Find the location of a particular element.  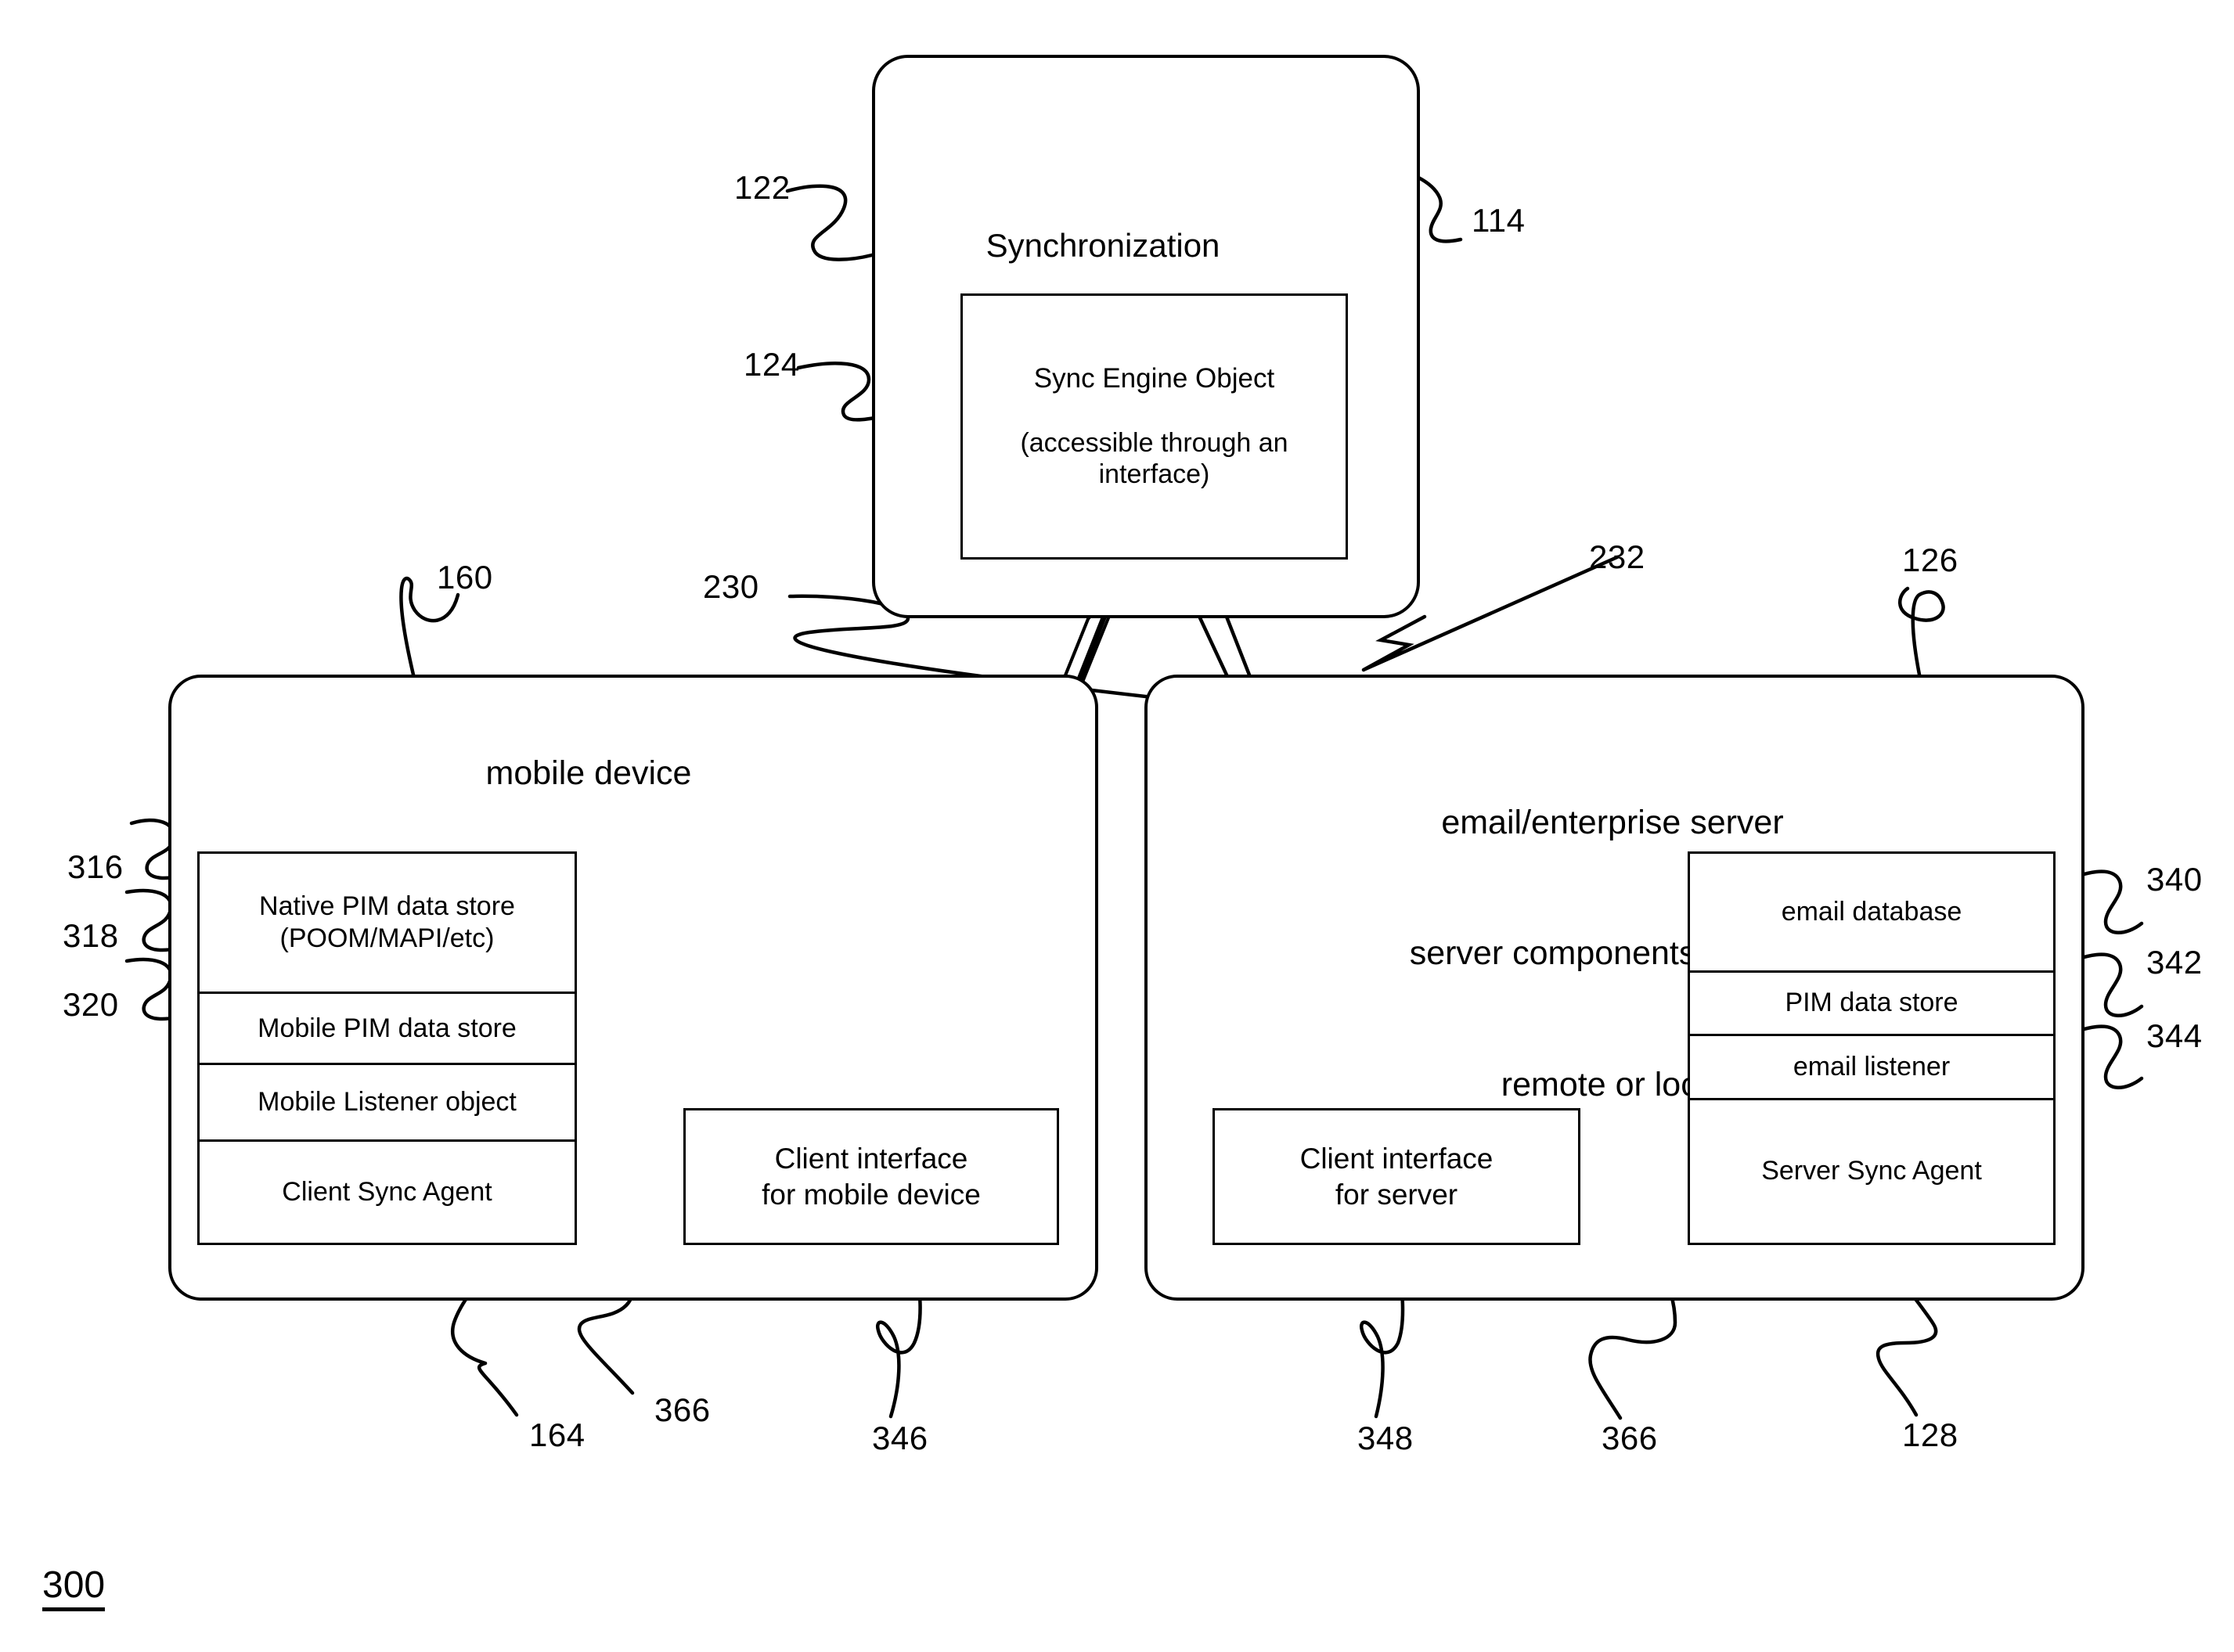

server-pim-data-store-cell: PIM data store is located at coordinates (1872, 1005).